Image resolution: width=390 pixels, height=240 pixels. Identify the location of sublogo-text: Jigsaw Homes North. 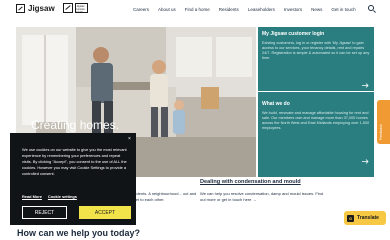
(81, 8).